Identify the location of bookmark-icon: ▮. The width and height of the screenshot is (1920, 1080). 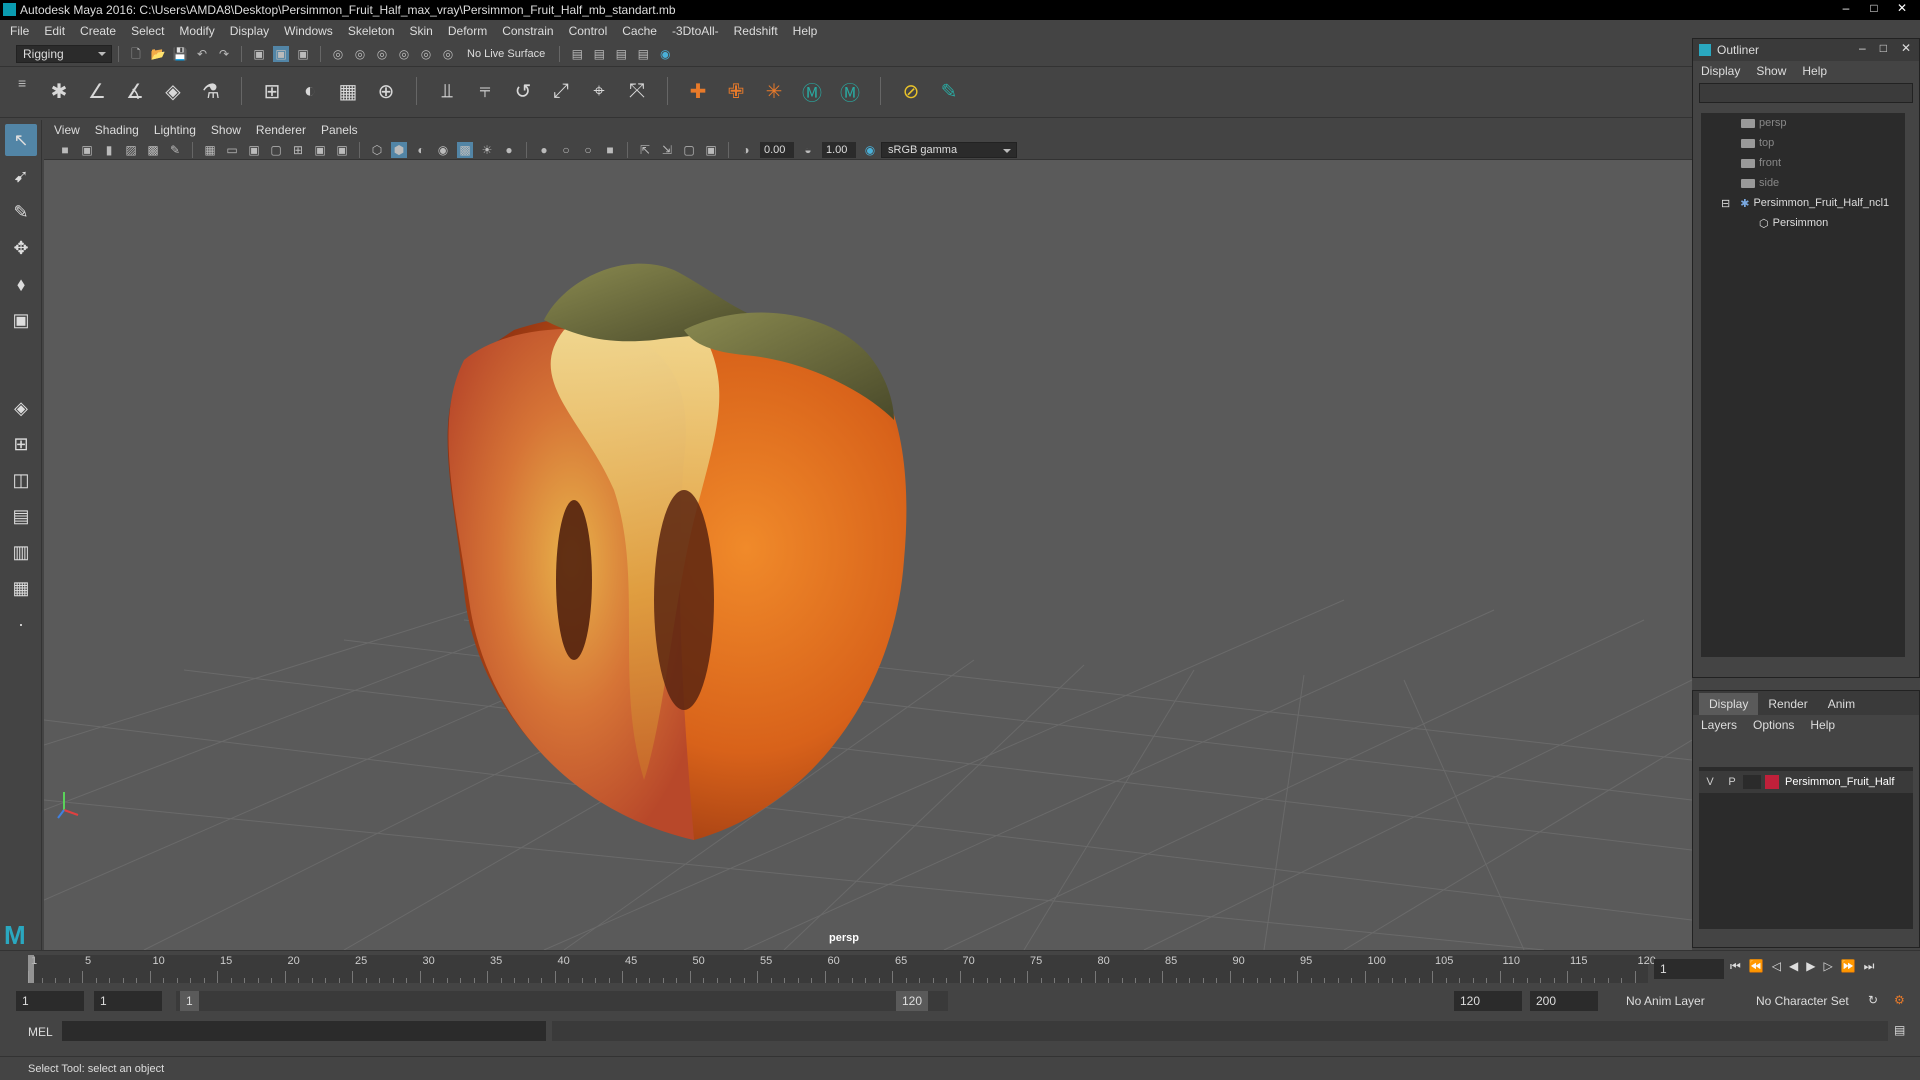
(109, 150).